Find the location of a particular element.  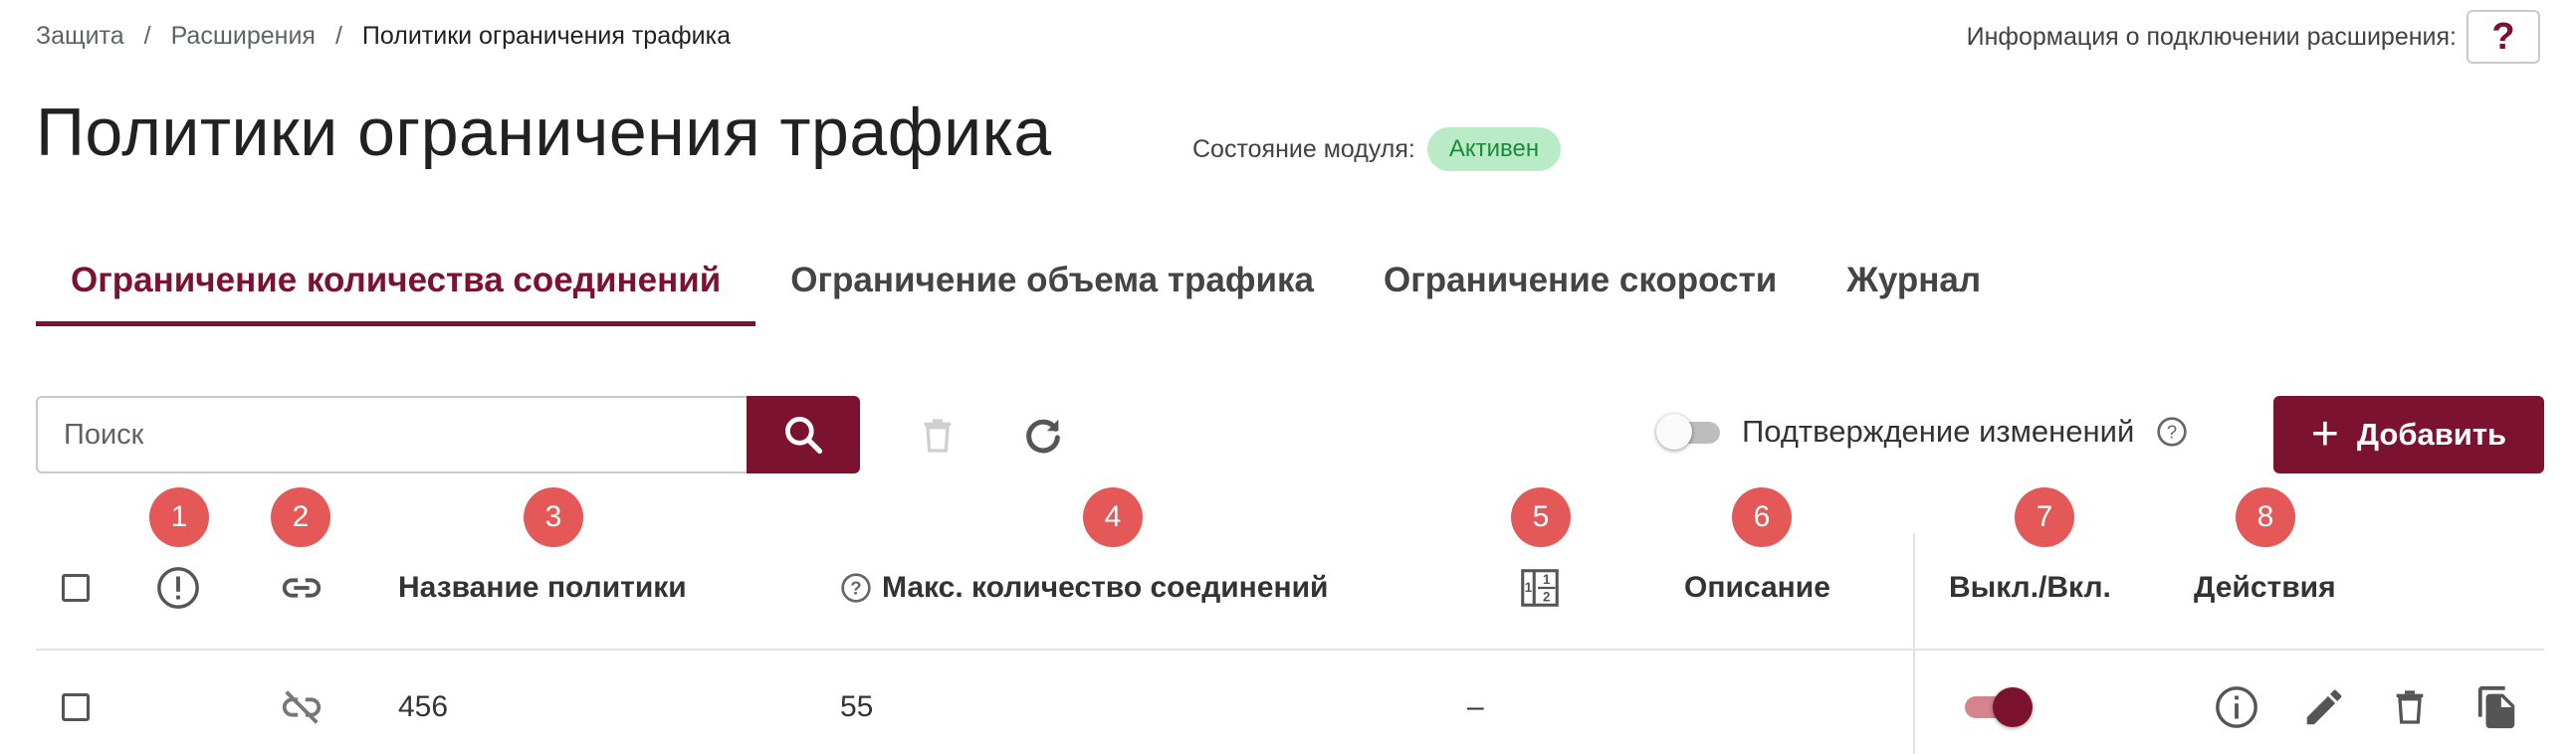

copy-button is located at coordinates (2497, 707).